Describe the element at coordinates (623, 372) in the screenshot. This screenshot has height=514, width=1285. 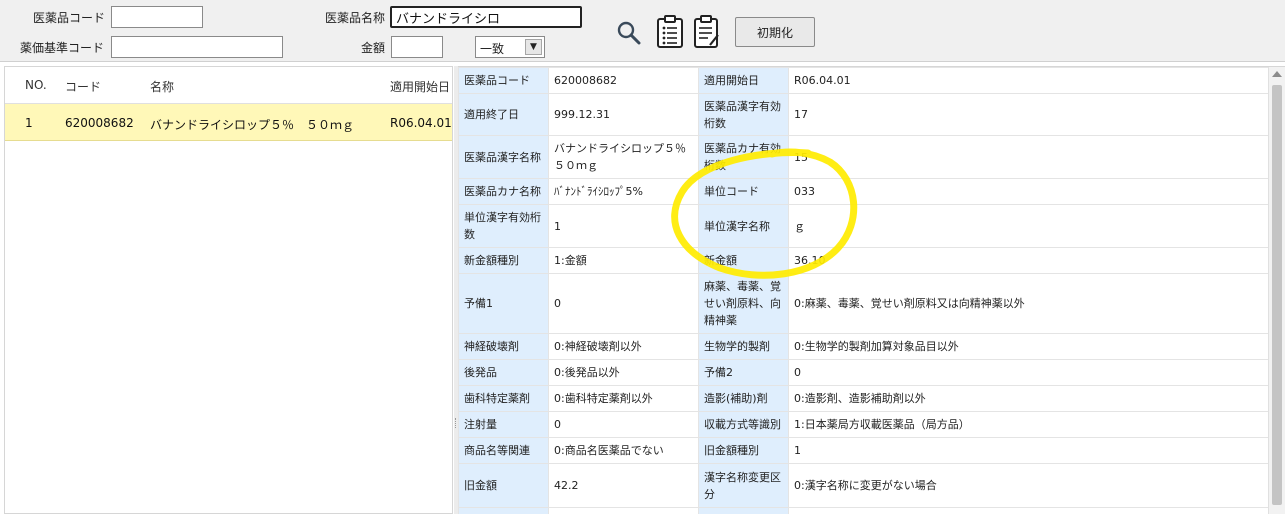
I see `detail-value: 0:後発品以外` at that location.